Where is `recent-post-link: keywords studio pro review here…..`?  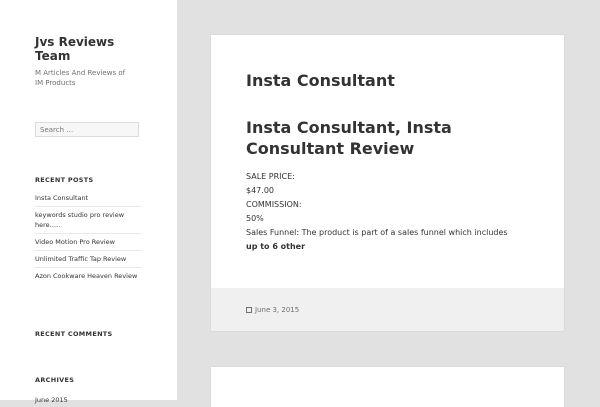
recent-post-link: keywords studio pro review here….. is located at coordinates (88, 220).